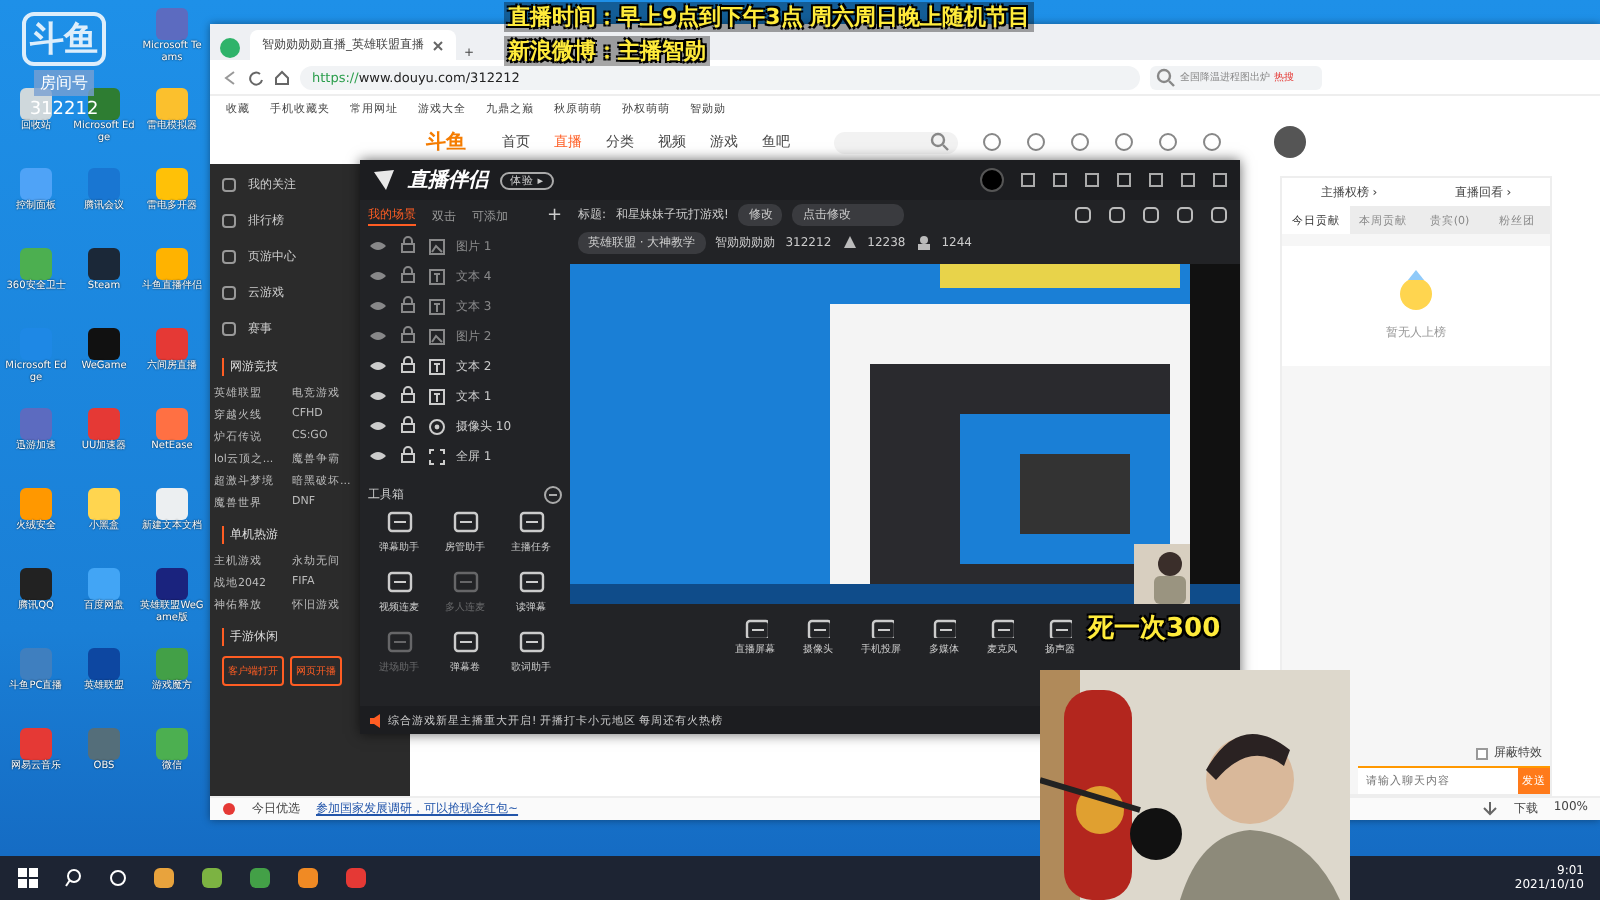  What do you see at coordinates (1151, 214) in the screenshot?
I see `box-icon` at bounding box center [1151, 214].